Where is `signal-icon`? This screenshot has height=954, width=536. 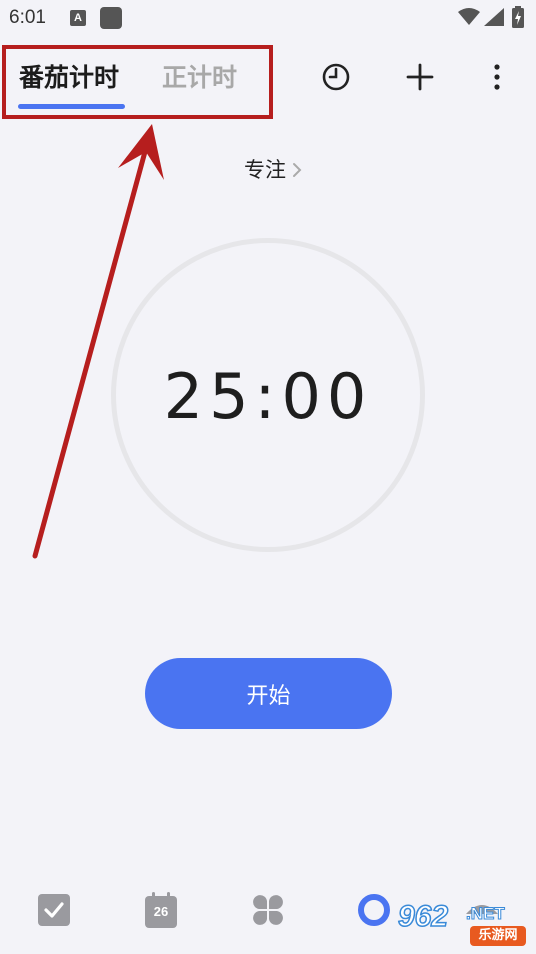
signal-icon is located at coordinates (494, 17).